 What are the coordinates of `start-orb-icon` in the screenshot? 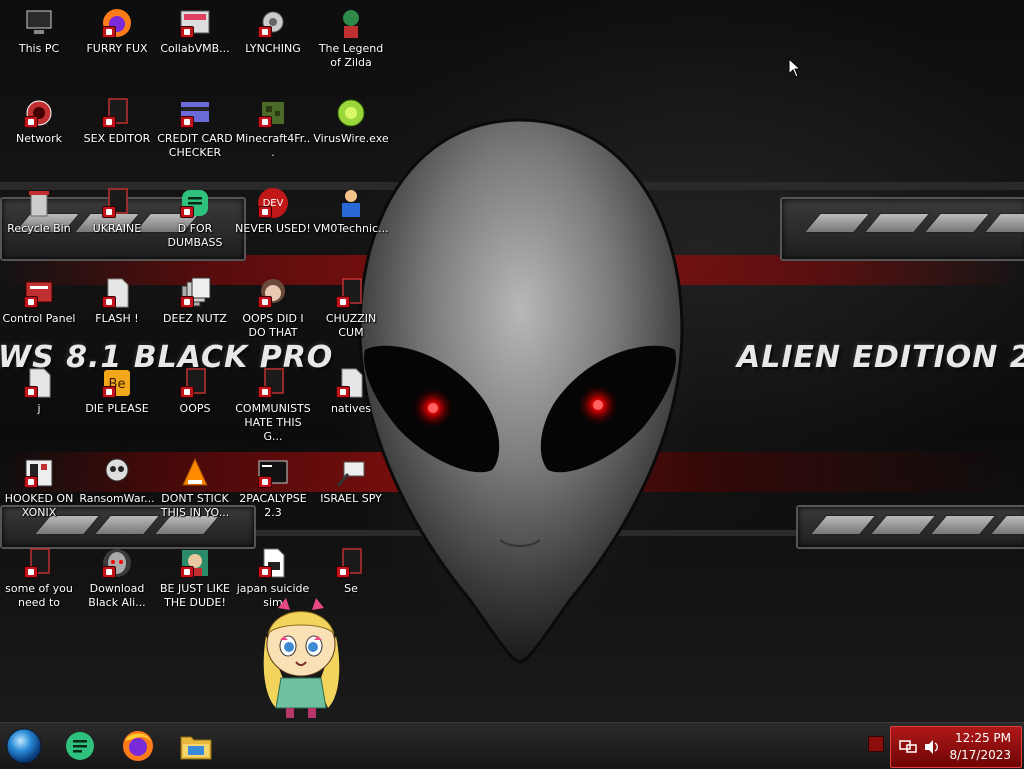 It's located at (24, 746).